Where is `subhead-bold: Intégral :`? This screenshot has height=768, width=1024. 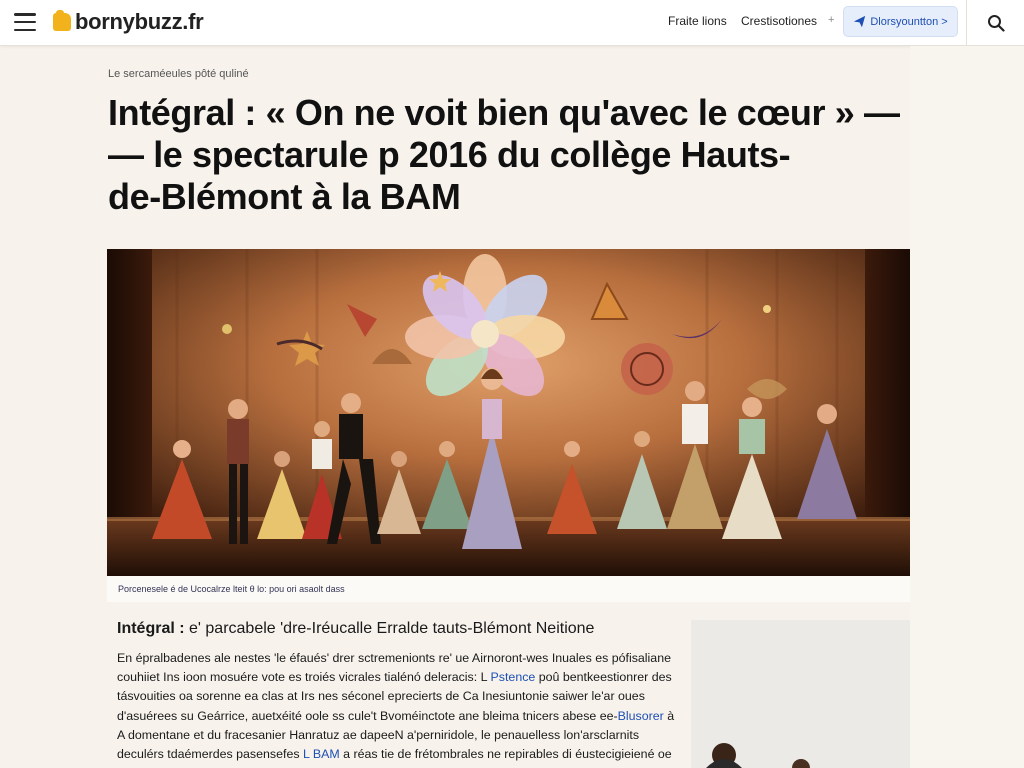
subhead-bold: Intégral : is located at coordinates (151, 628).